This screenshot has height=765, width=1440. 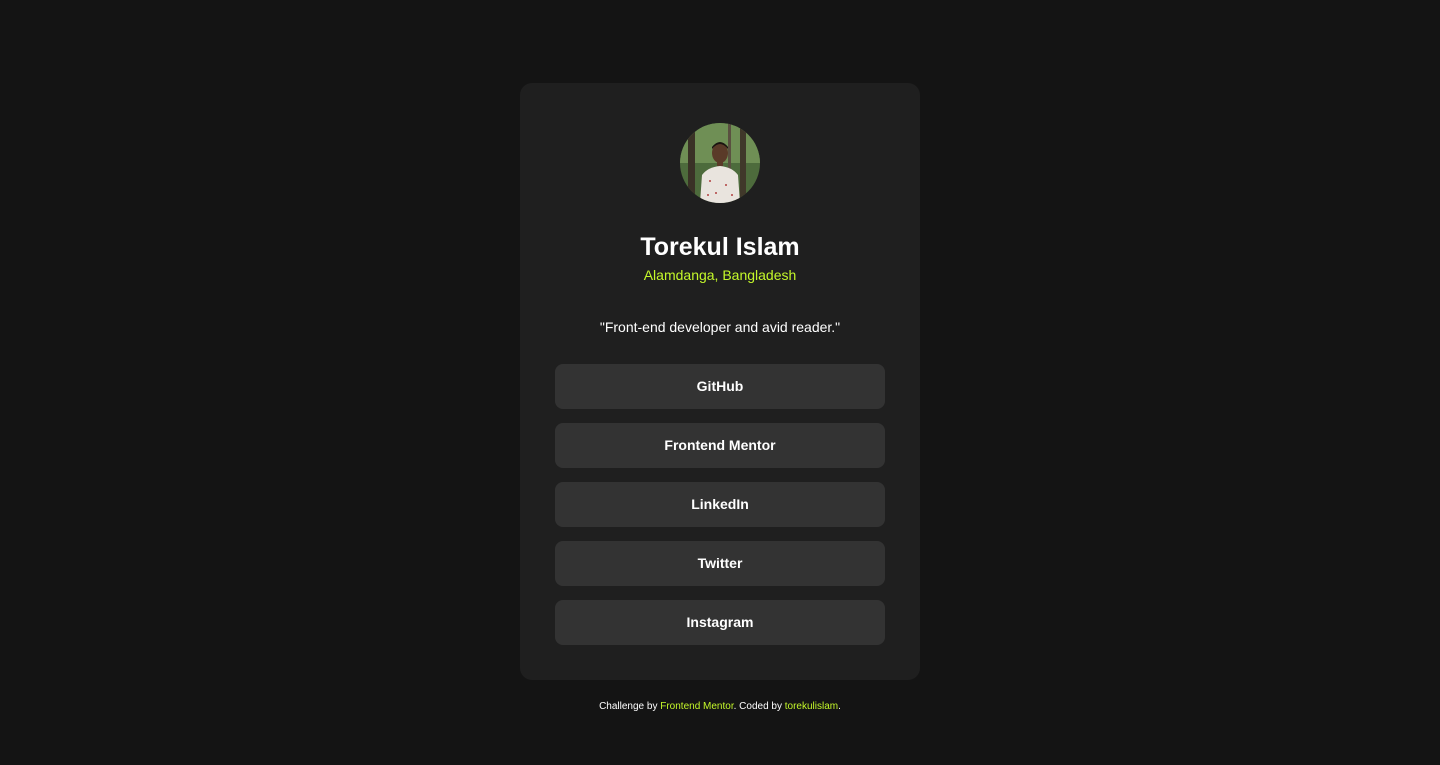 What do you see at coordinates (720, 386) in the screenshot?
I see `github-link-button: GitHub` at bounding box center [720, 386].